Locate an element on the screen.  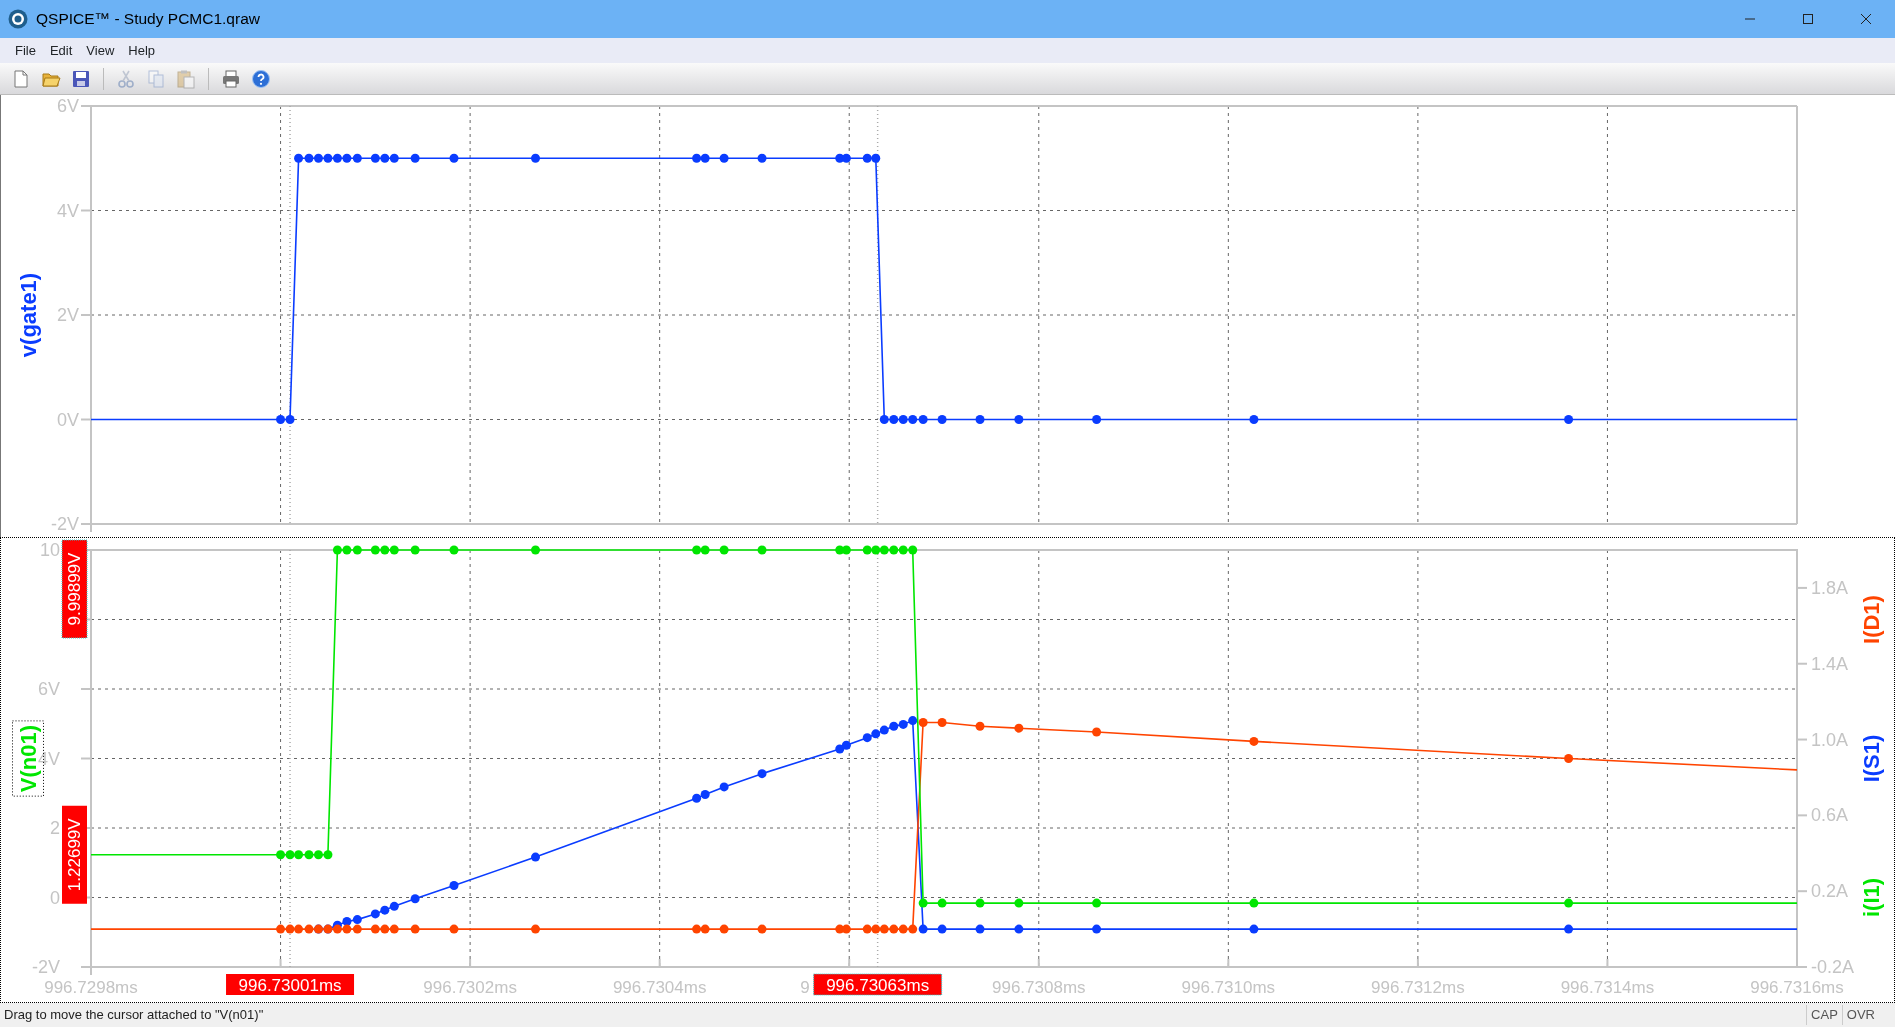
tick-label: 1.8A is located at coordinates (1830, 587).